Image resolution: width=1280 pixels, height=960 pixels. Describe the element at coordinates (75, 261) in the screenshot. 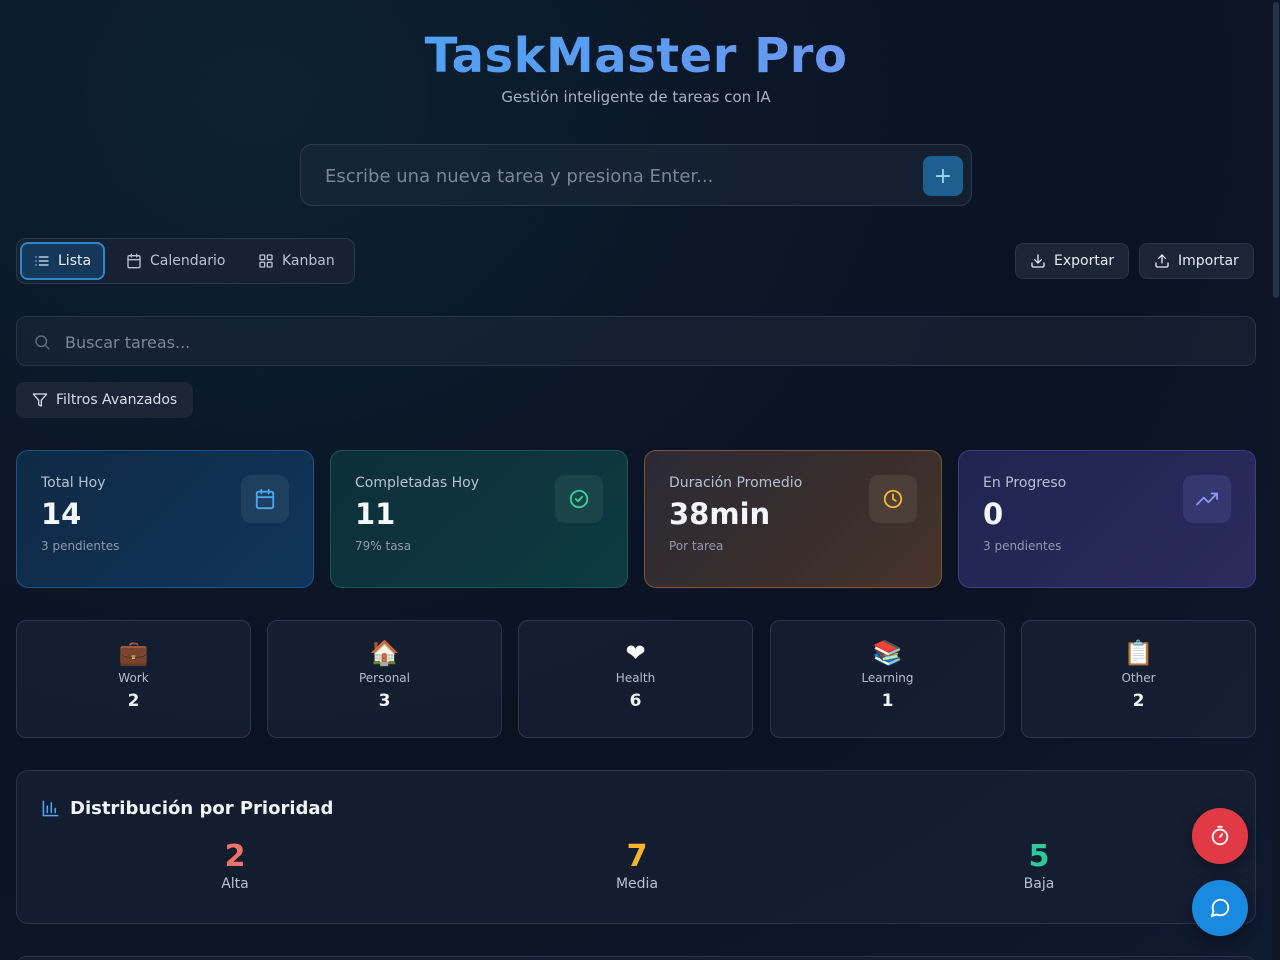

I see `view-list-label: Lista` at that location.